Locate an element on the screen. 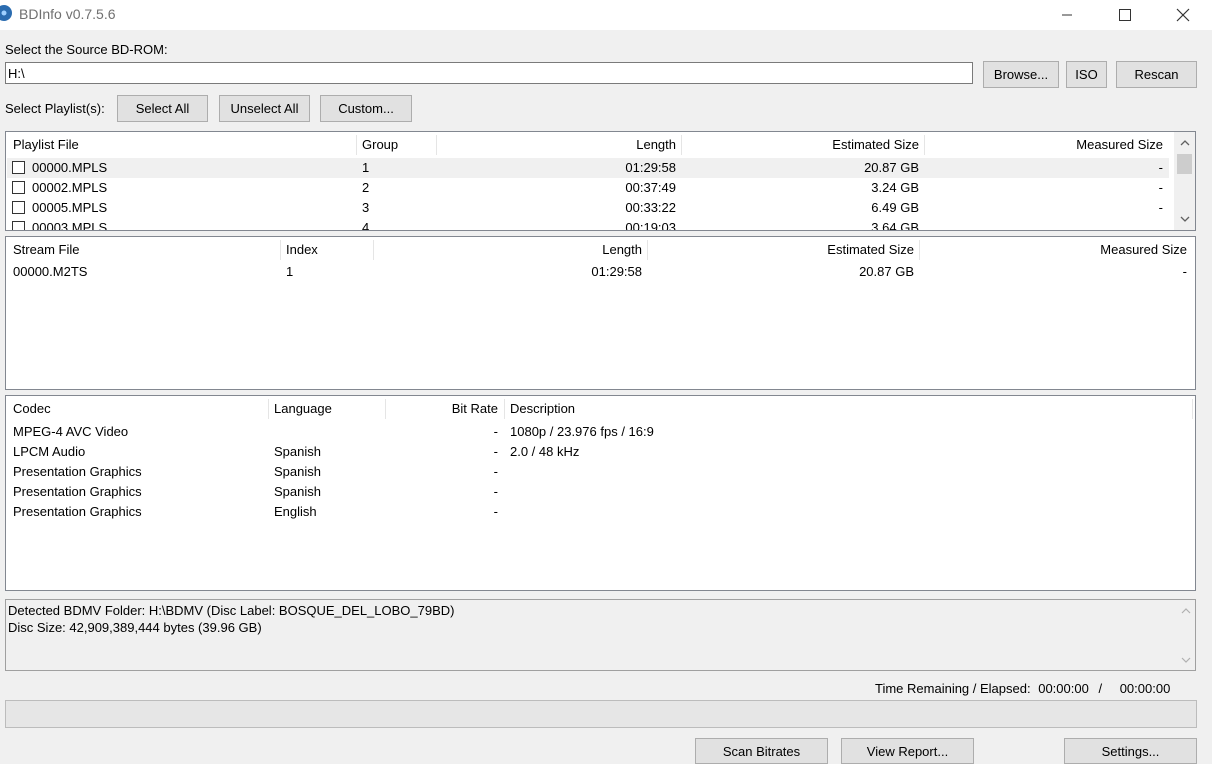 Image resolution: width=1212 pixels, height=764 pixels. title-bar: BDInfo v0.7.5.6 is located at coordinates (606, 15).